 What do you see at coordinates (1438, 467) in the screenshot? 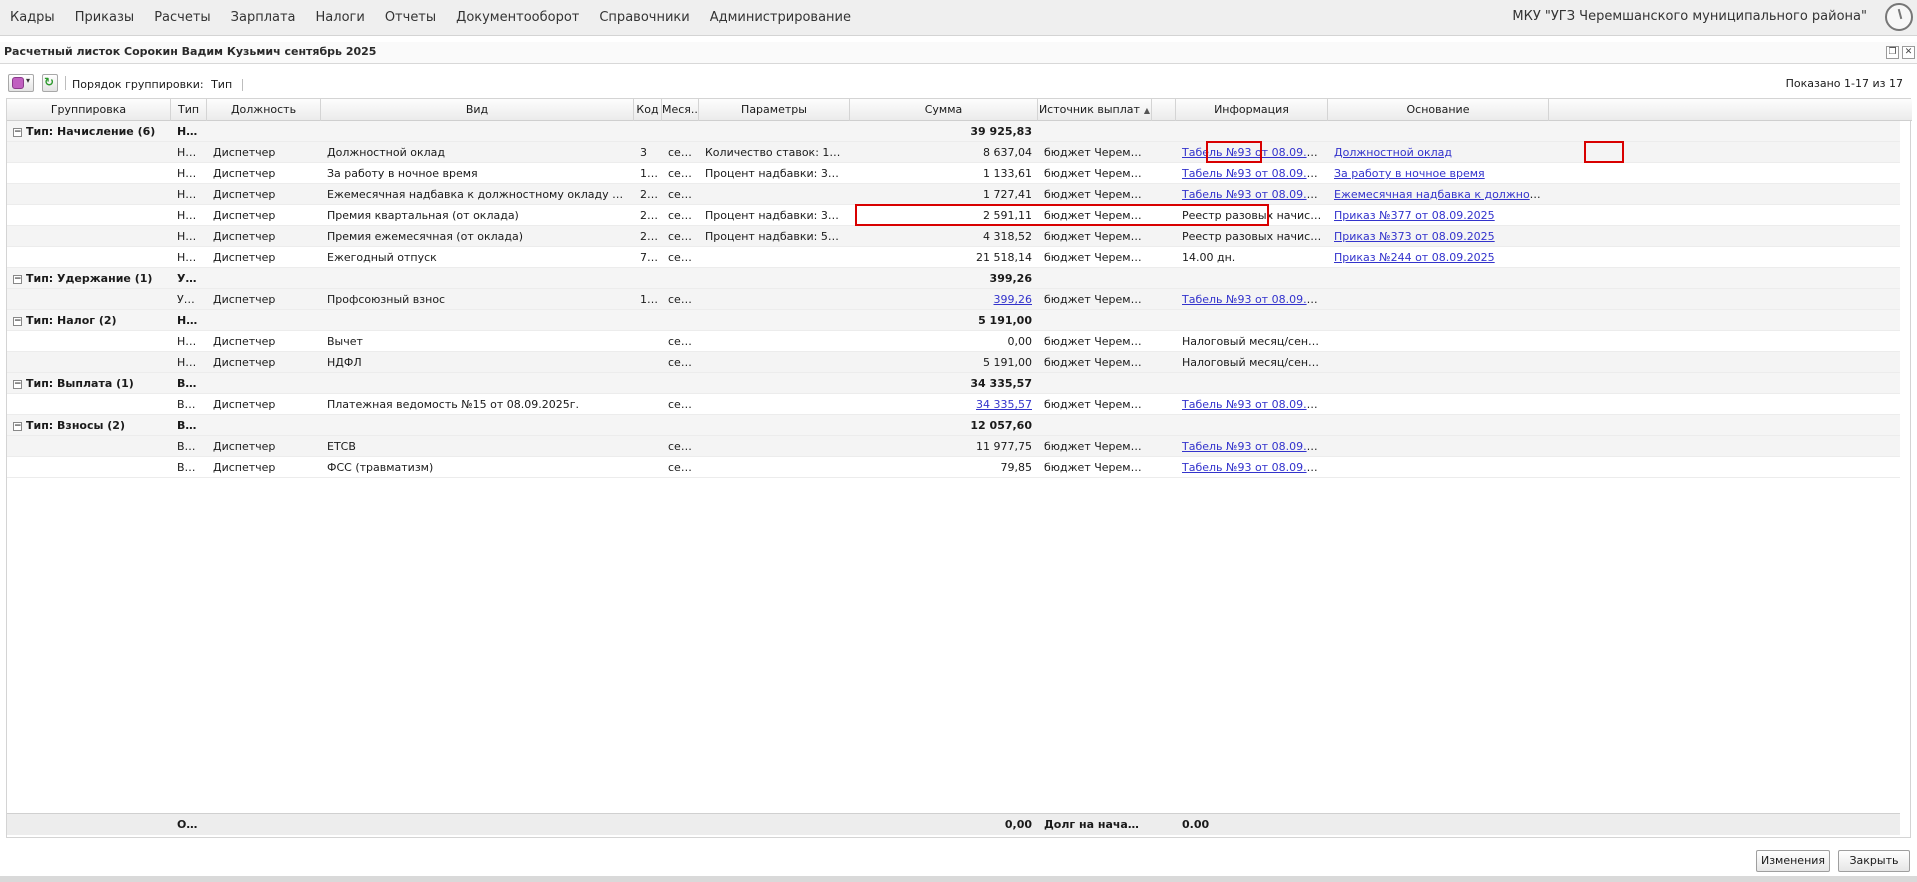
I see `cell-basis` at bounding box center [1438, 467].